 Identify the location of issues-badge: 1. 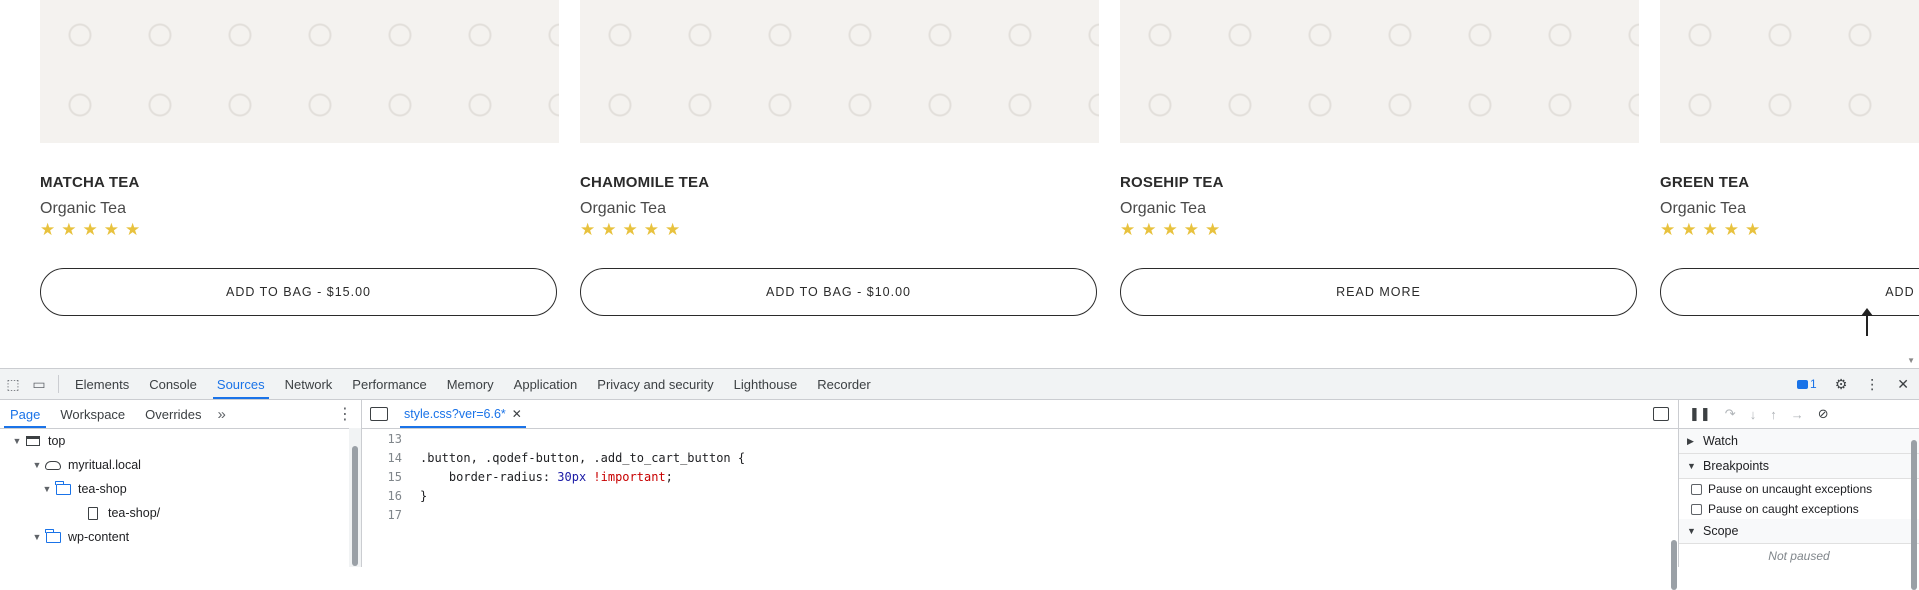
(1807, 384).